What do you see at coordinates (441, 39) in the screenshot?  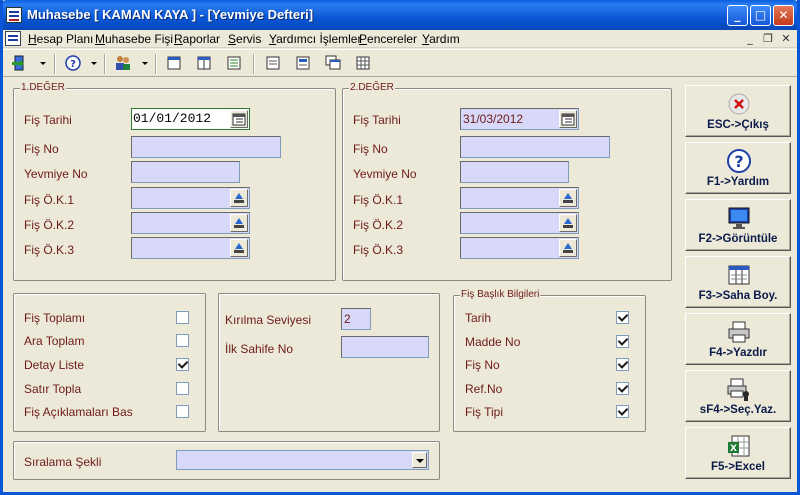 I see `menu-yardim: Yardım` at bounding box center [441, 39].